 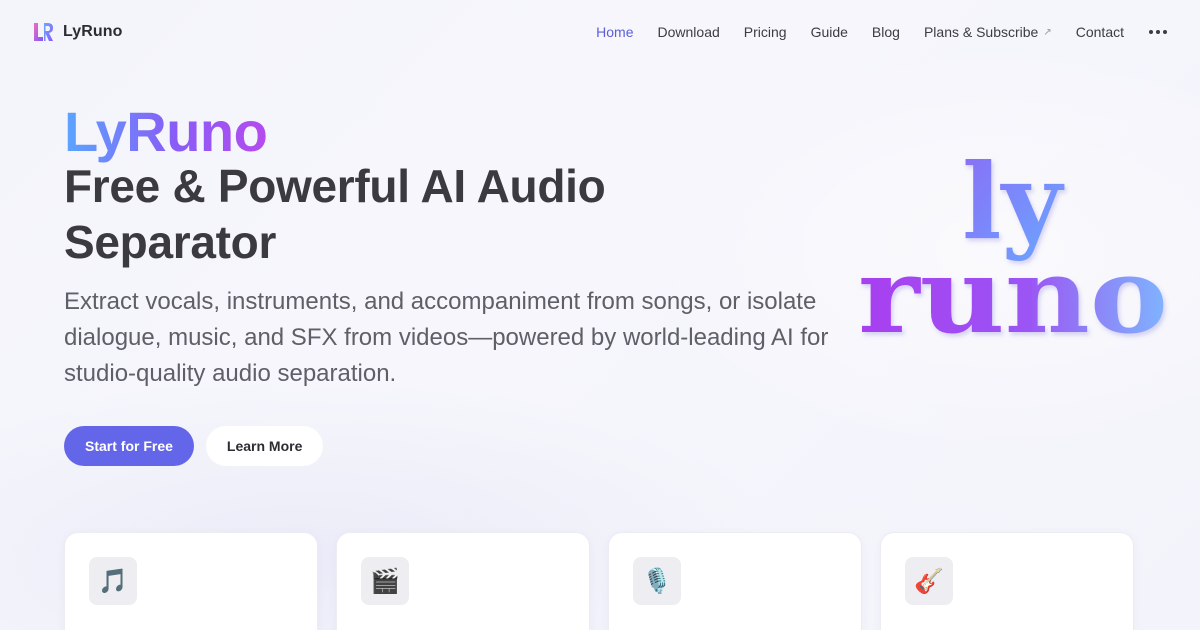 I want to click on nav-download: Download, so click(x=689, y=32).